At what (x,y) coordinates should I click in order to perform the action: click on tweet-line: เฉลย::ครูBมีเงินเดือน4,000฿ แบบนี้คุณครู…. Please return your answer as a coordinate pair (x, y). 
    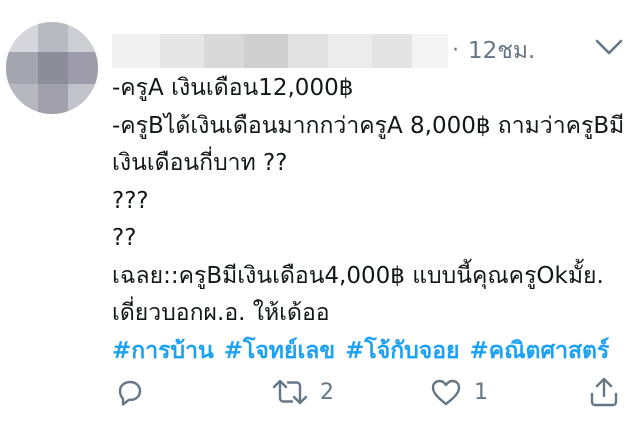
    Looking at the image, I should click on (358, 275).